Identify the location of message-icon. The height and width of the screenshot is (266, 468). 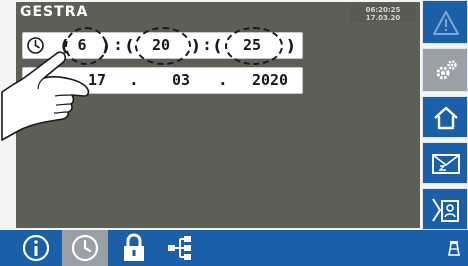
(446, 164).